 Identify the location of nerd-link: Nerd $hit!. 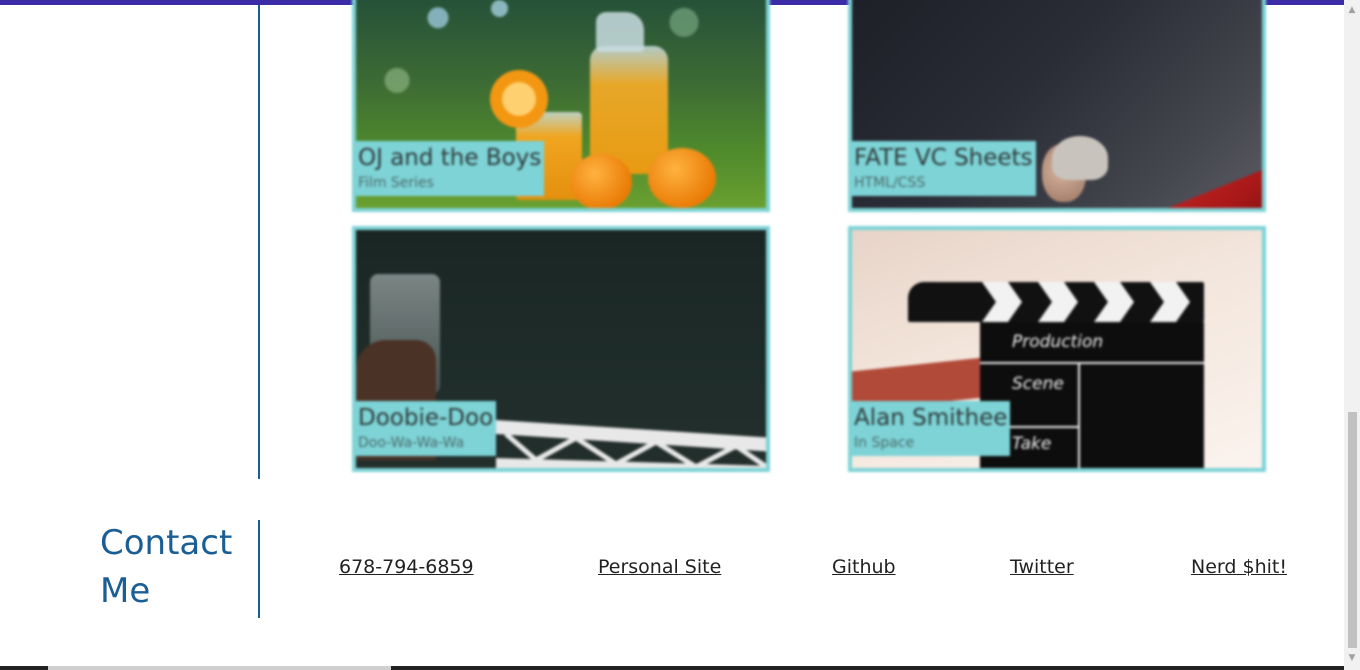
(1239, 567).